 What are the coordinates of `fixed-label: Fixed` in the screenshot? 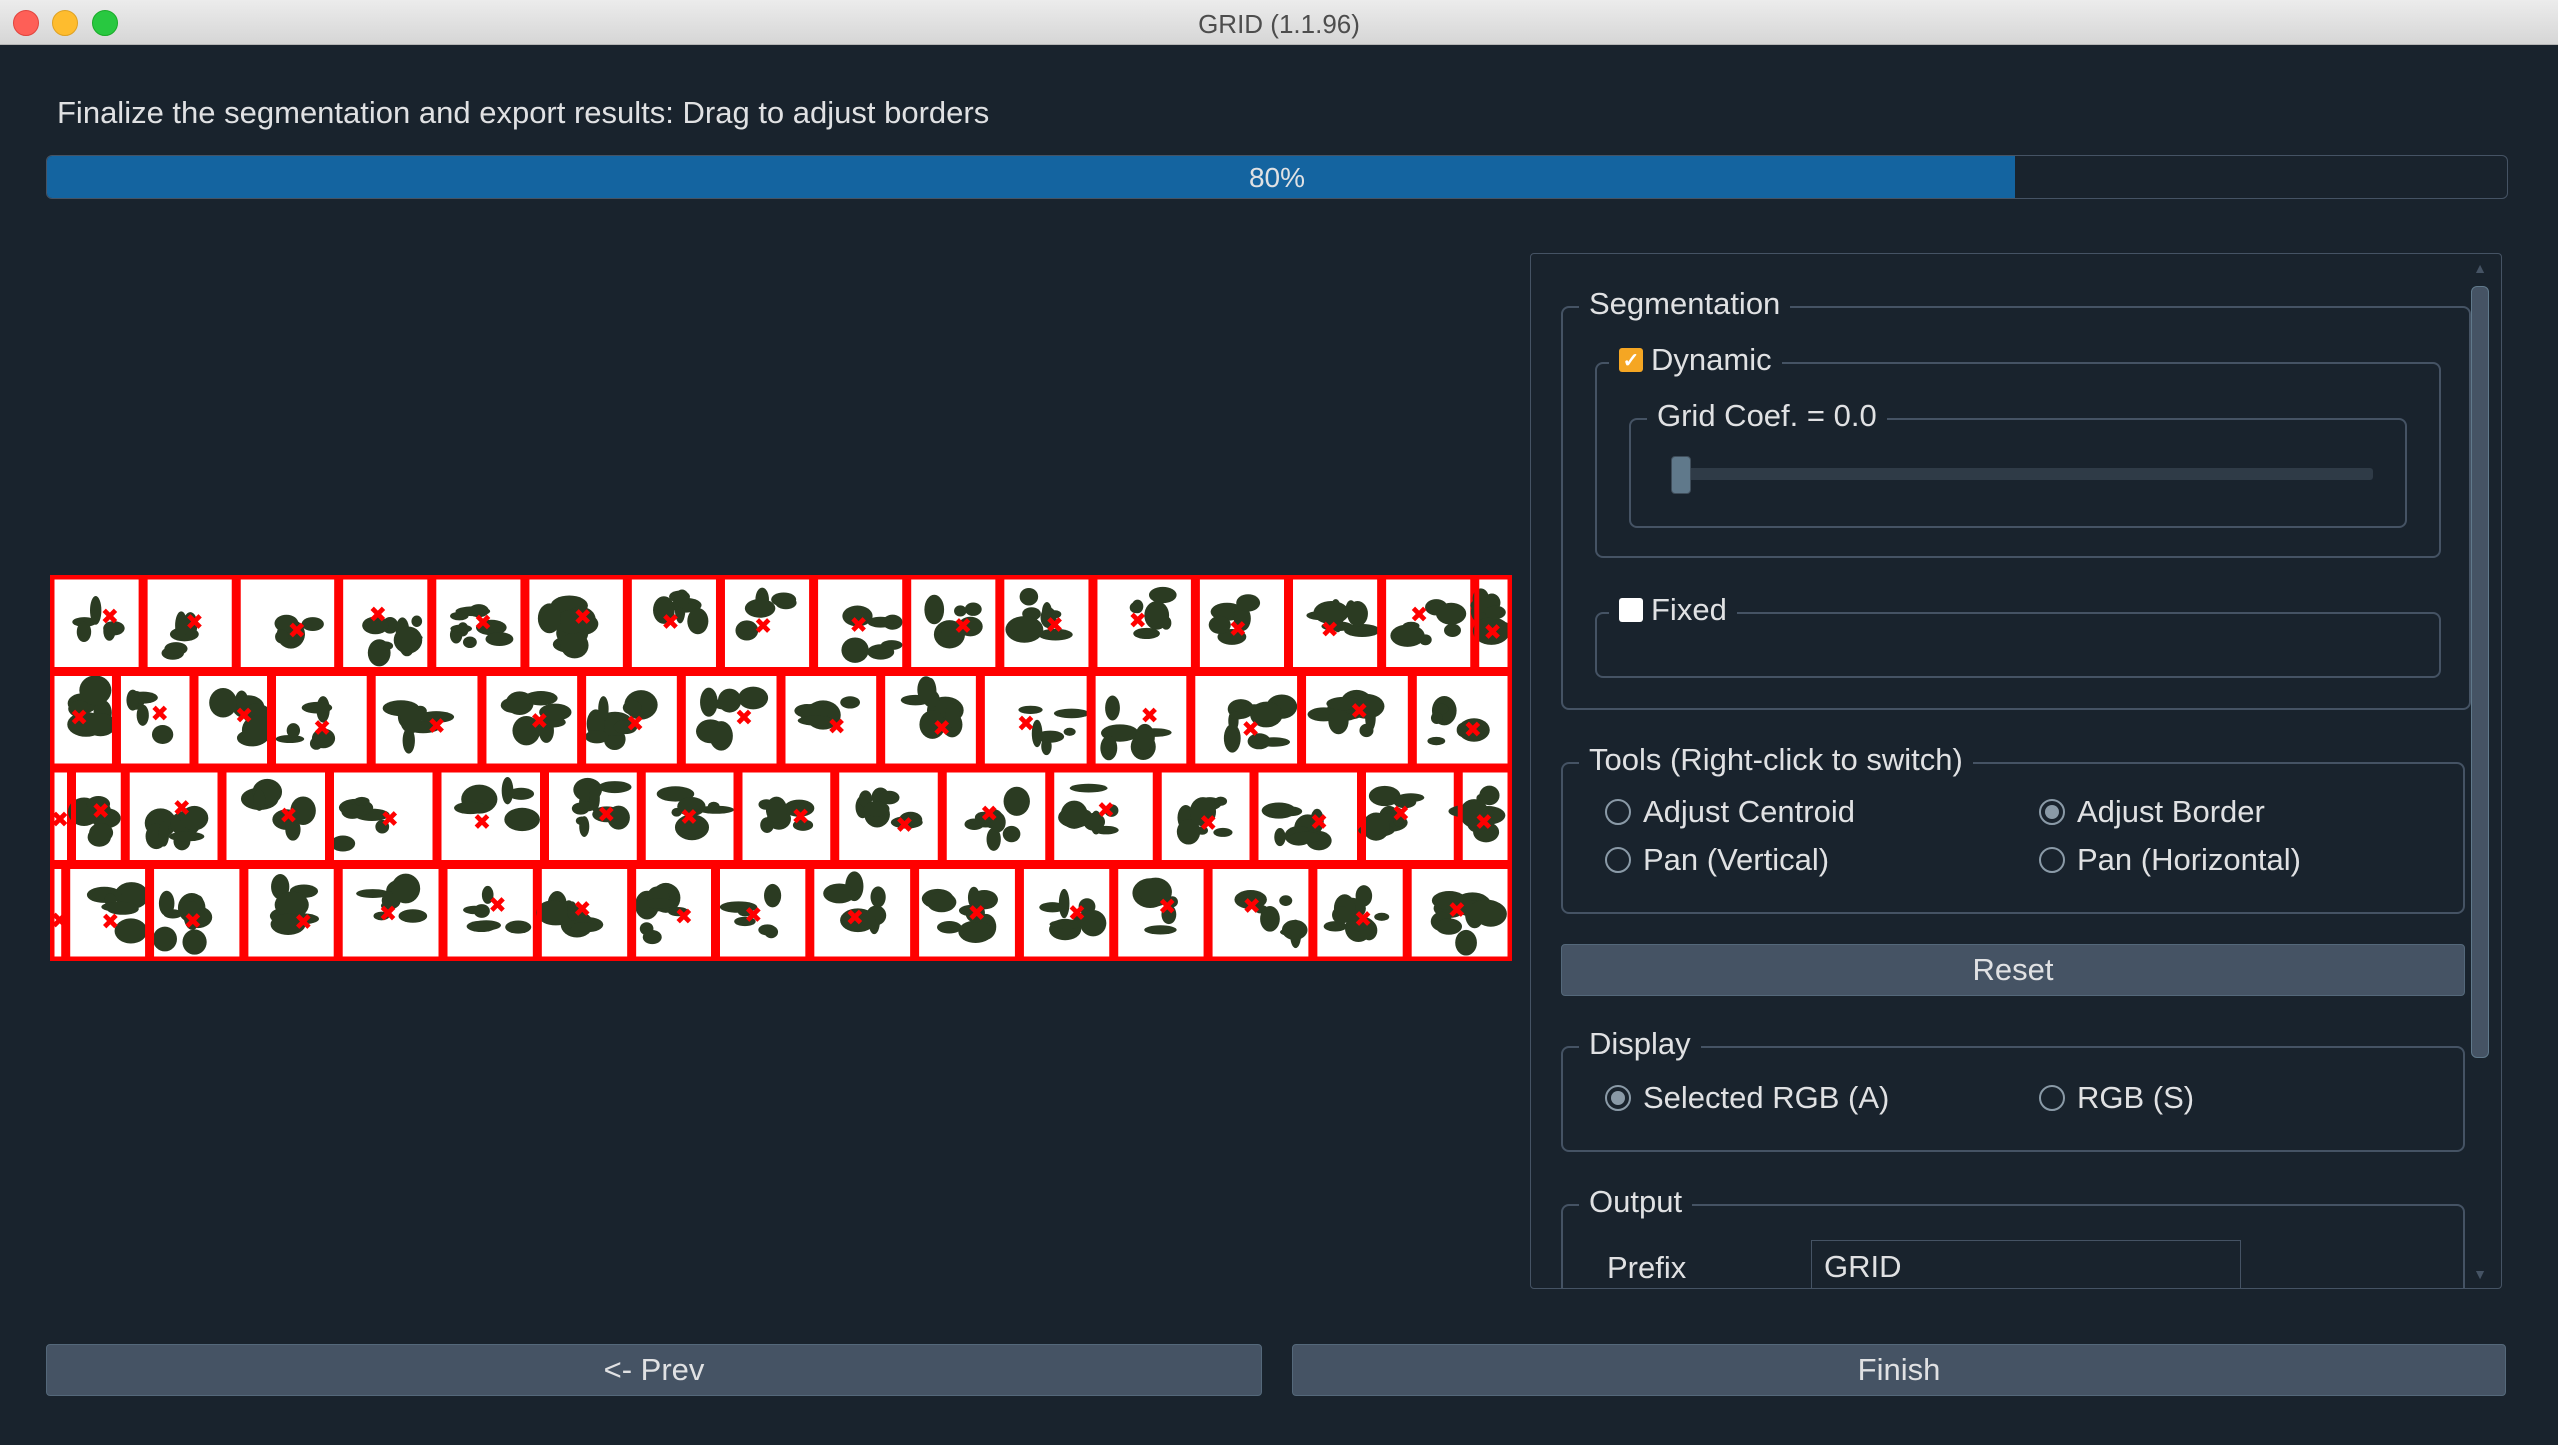 It's located at (1689, 609).